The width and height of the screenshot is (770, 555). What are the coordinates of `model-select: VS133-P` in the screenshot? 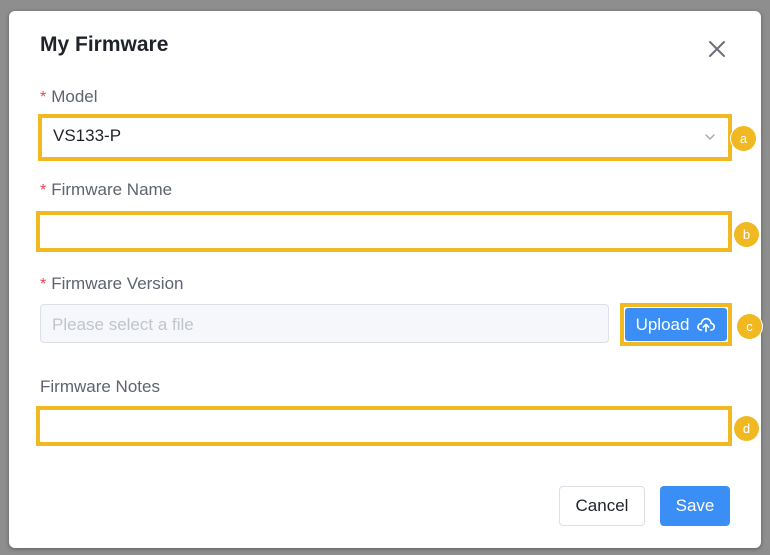 It's located at (385, 137).